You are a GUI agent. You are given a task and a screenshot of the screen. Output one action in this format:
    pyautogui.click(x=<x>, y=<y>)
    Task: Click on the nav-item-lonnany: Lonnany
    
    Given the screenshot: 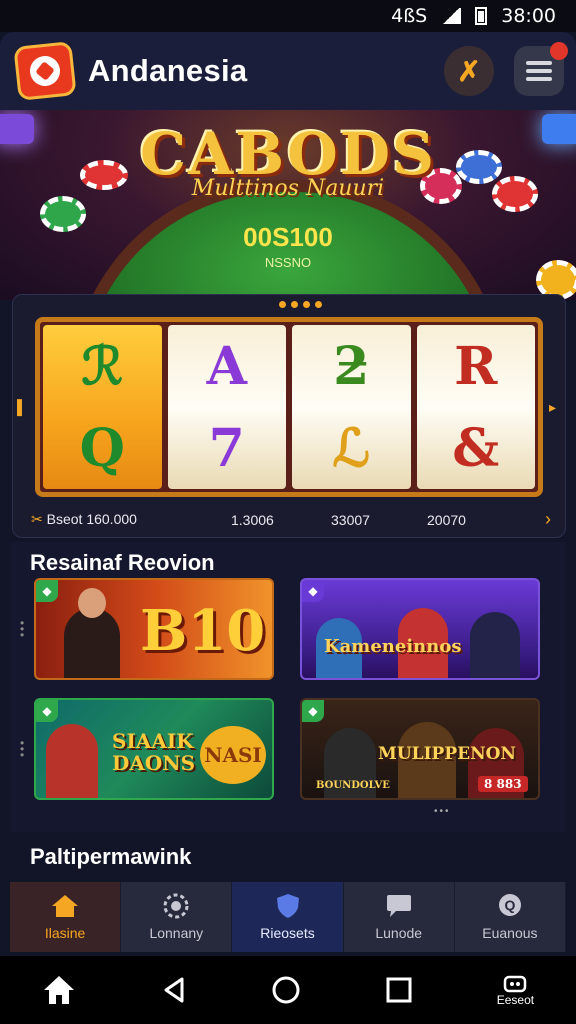 What is the action you would take?
    pyautogui.click(x=177, y=917)
    